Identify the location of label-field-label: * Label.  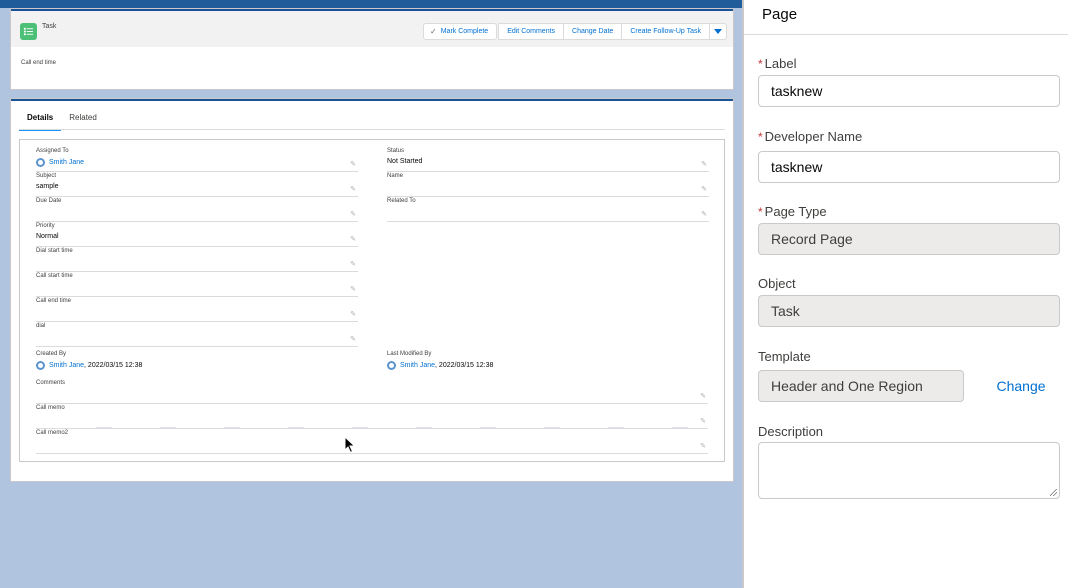
(777, 63).